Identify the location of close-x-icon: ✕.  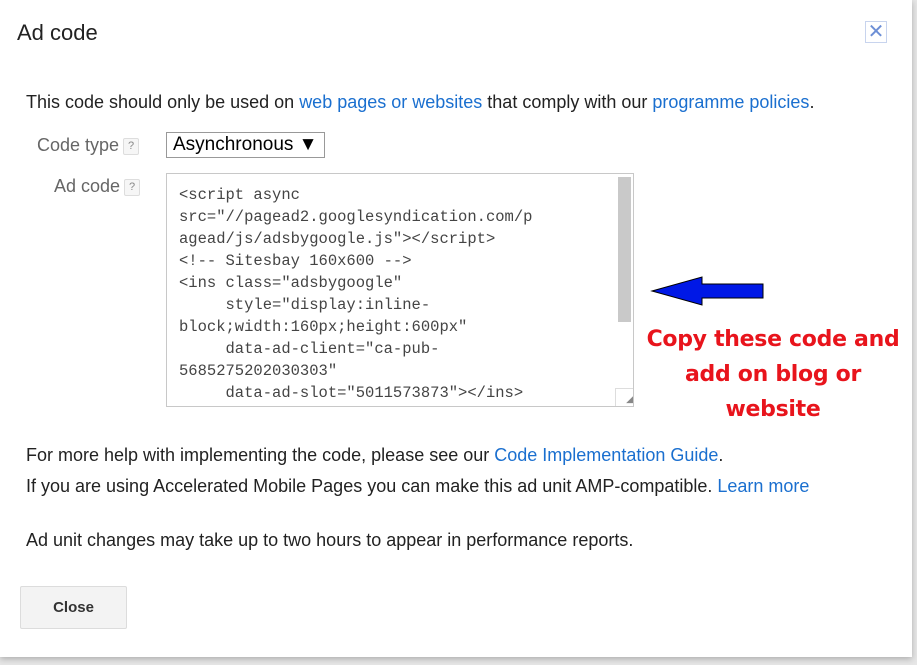
(876, 32).